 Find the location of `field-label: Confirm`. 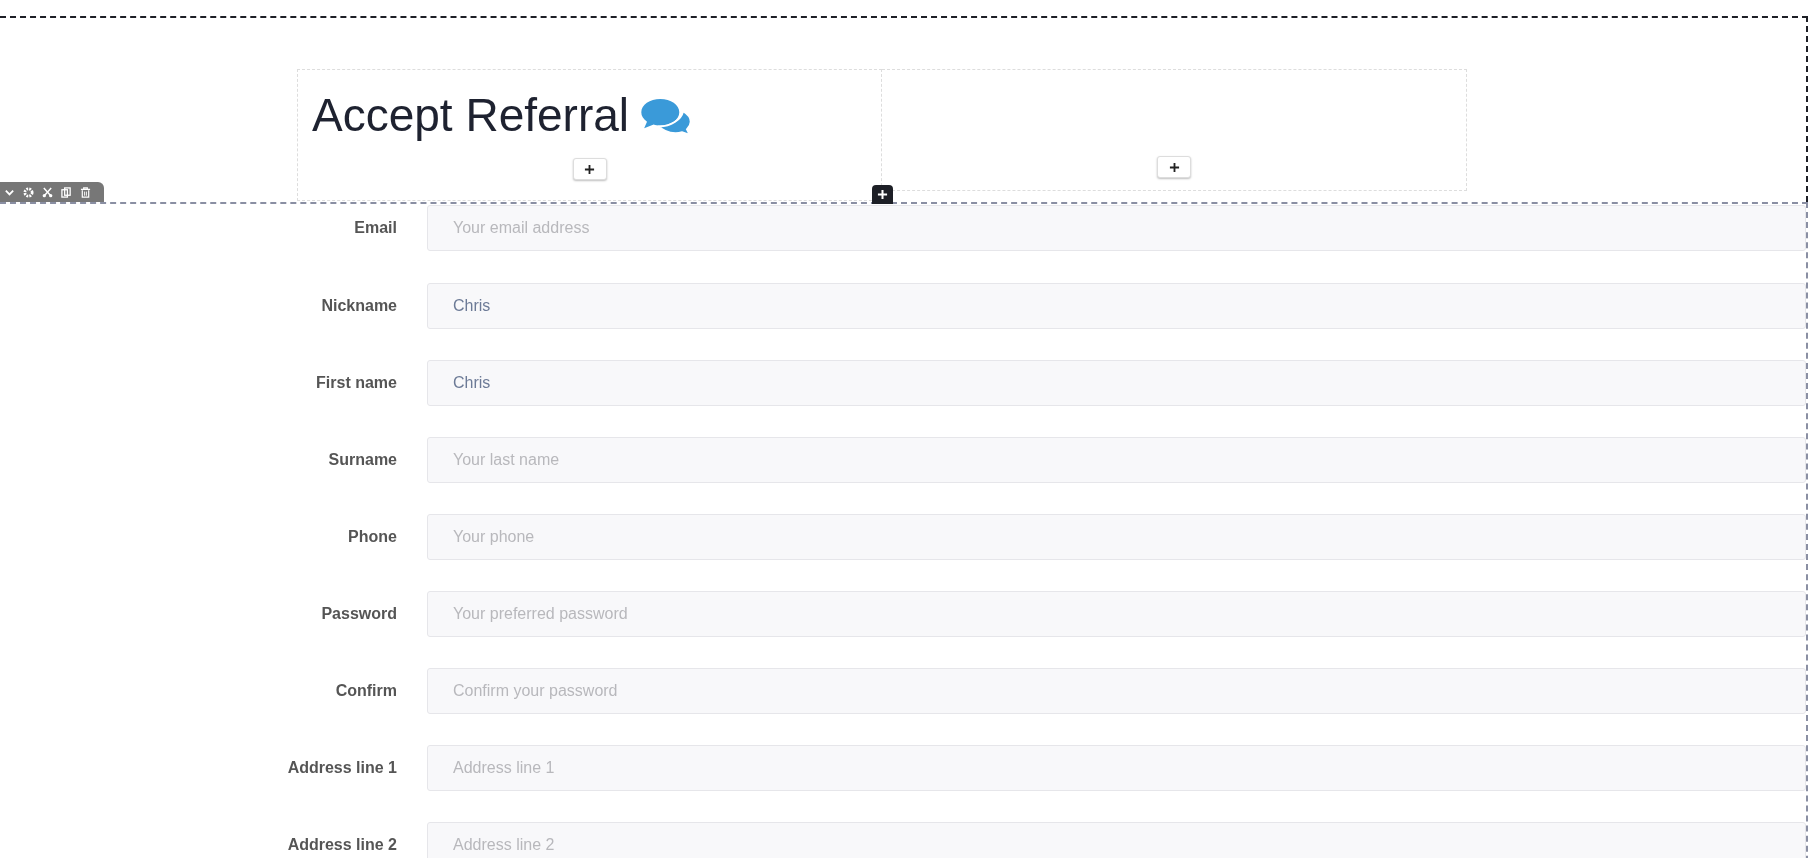

field-label: Confirm is located at coordinates (366, 690).